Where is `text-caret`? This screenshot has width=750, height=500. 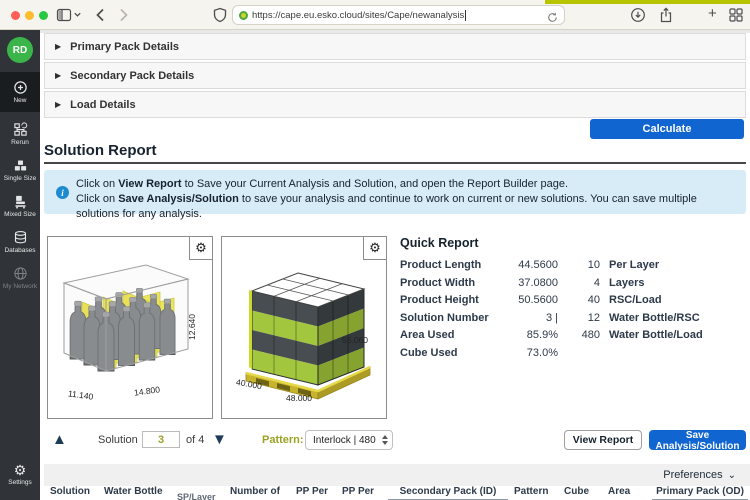 text-caret is located at coordinates (466, 15).